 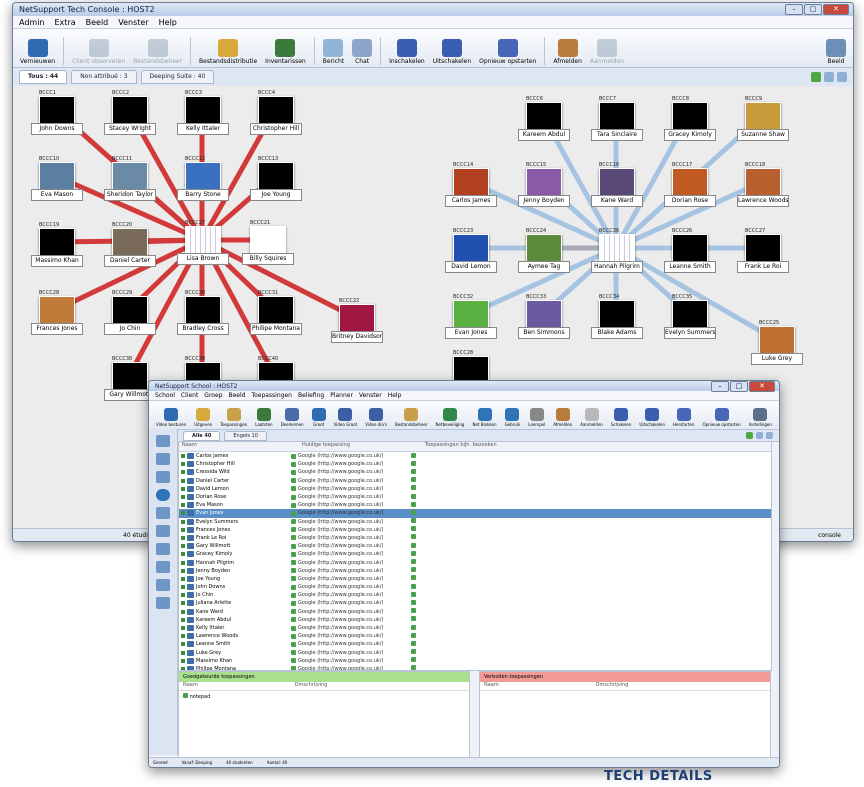 What do you see at coordinates (157, 52) in the screenshot?
I see `toolbar-button-2: Bestandsbeheer` at bounding box center [157, 52].